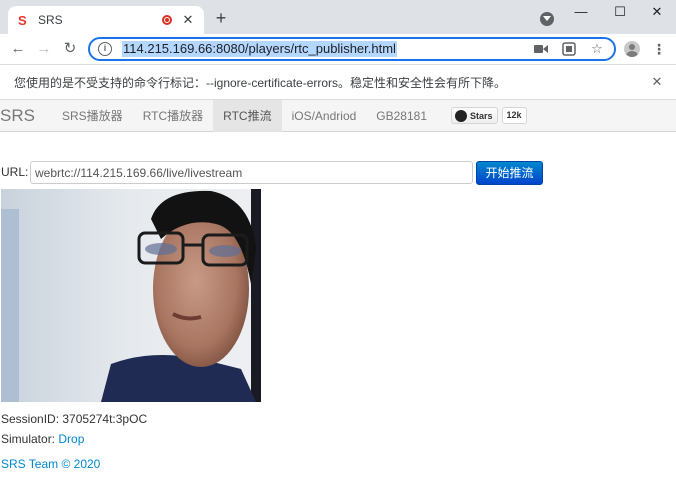 The width and height of the screenshot is (676, 479). Describe the element at coordinates (569, 49) in the screenshot. I see `translate-icon` at that location.